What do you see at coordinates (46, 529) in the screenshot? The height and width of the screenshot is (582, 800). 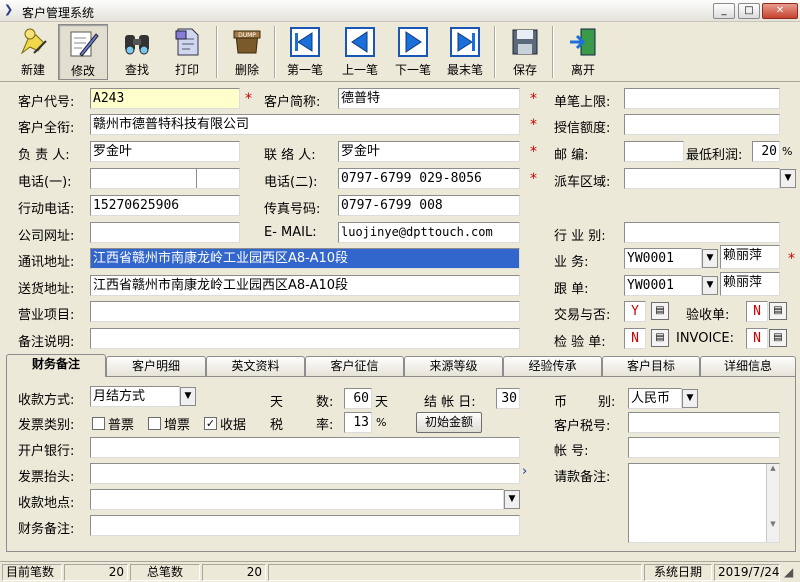 I see `finance-note-label: 财务备注:` at bounding box center [46, 529].